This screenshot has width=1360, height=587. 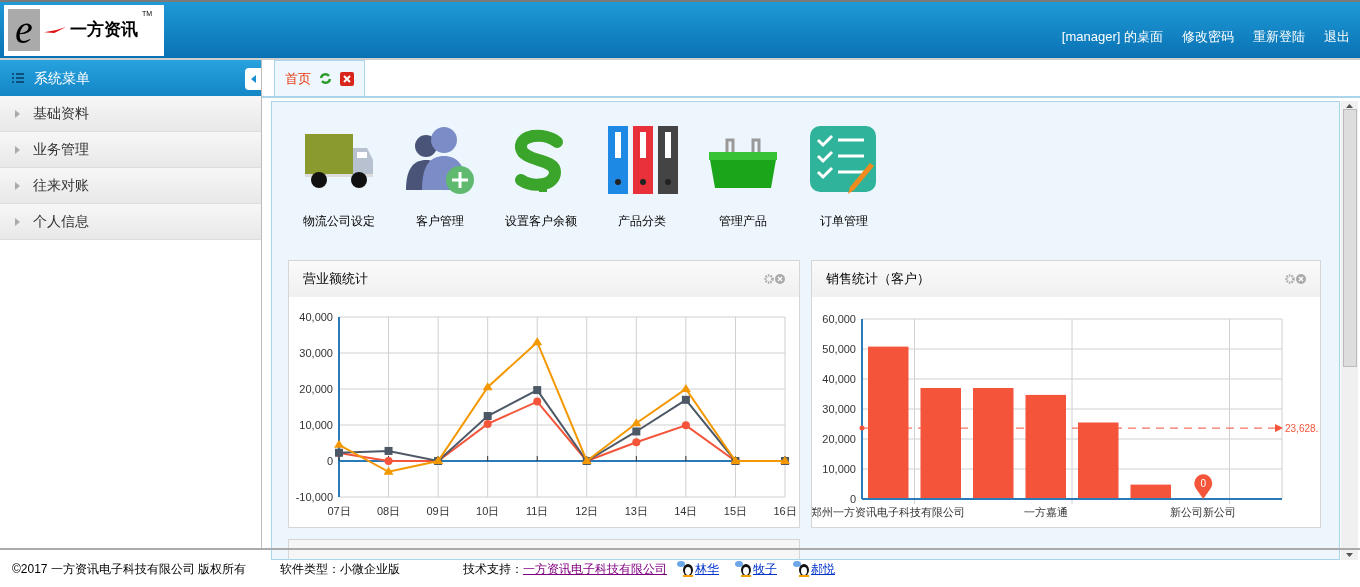 What do you see at coordinates (439, 177) in the screenshot?
I see `shortcut: 客户管理` at bounding box center [439, 177].